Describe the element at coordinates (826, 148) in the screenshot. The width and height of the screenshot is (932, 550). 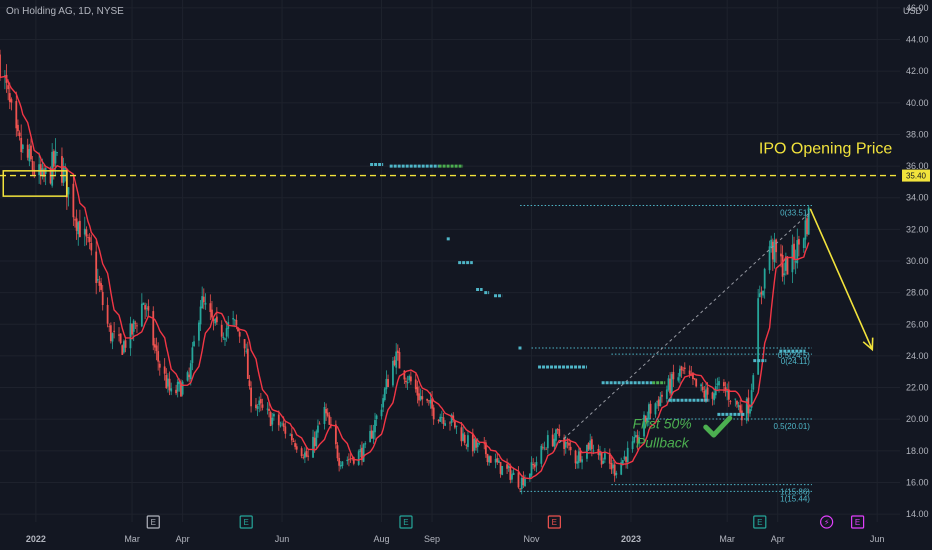
I see `chart-annotation: IPO Opening Price` at that location.